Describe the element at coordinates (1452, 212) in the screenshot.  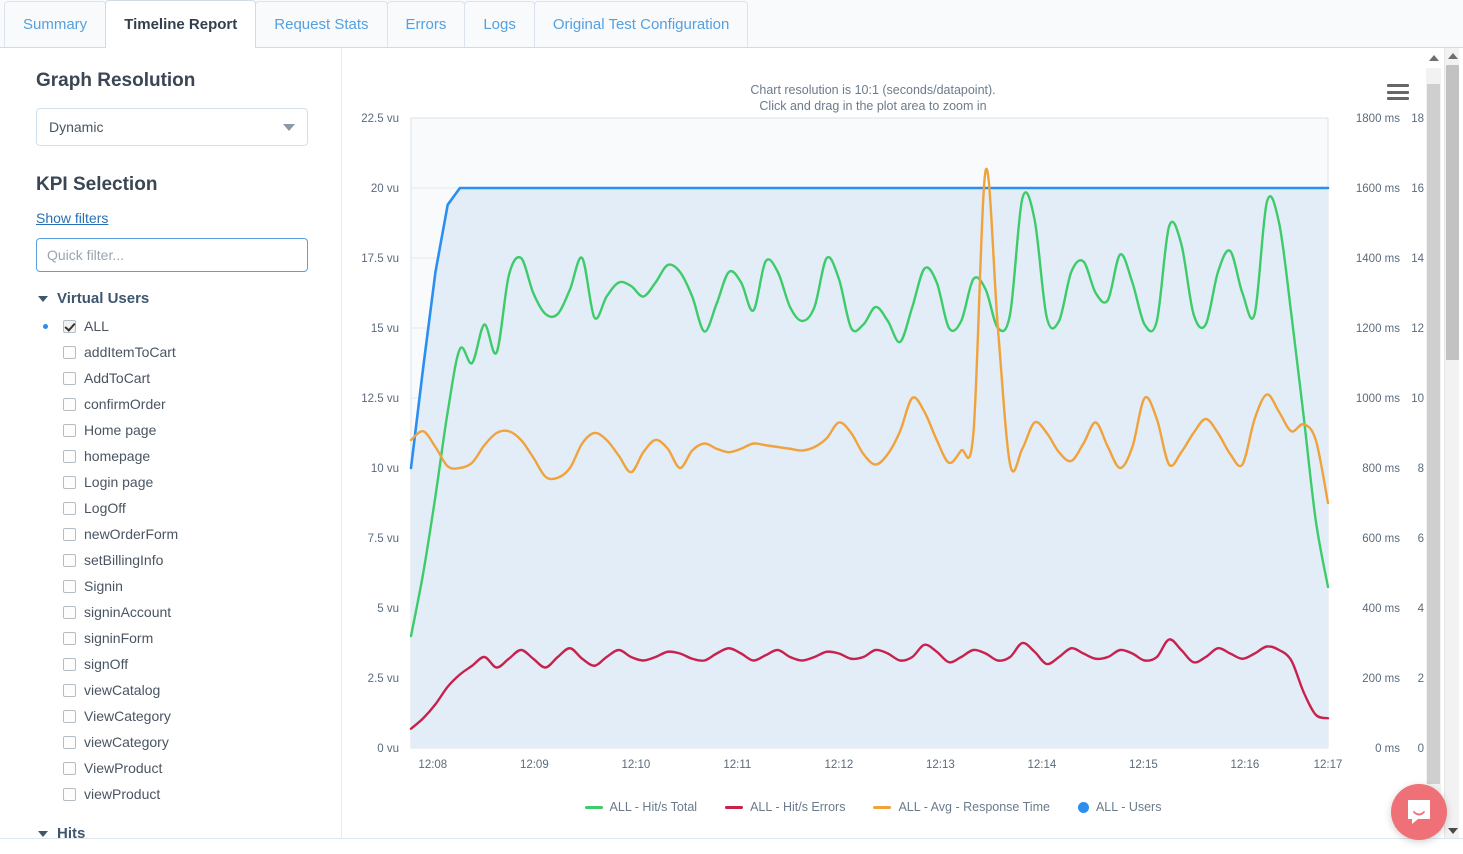
I see `sidebar-scrollbar-thumb` at that location.